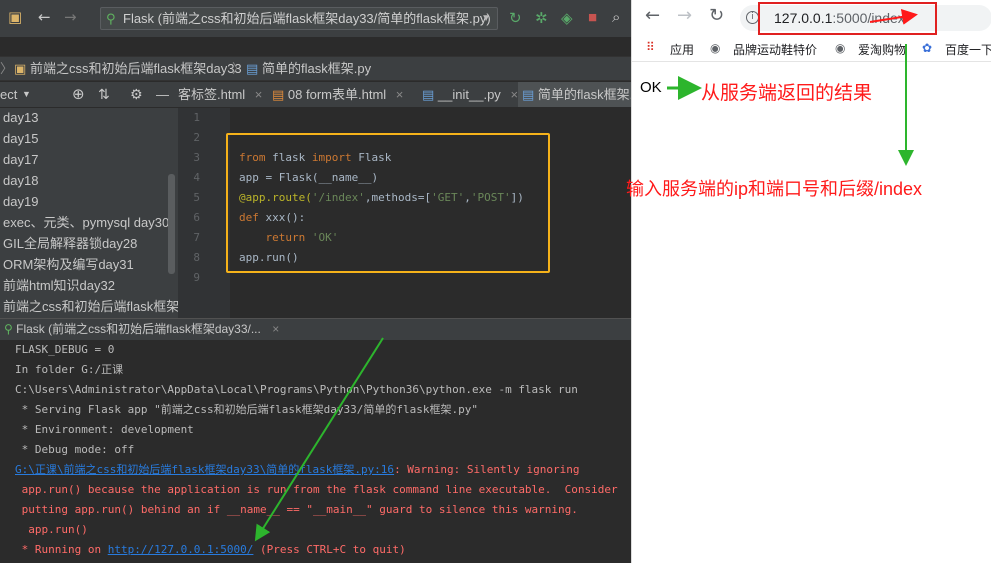 The image size is (991, 563). Describe the element at coordinates (69, 369) in the screenshot. I see `console-line: In folder G:/正课` at that location.